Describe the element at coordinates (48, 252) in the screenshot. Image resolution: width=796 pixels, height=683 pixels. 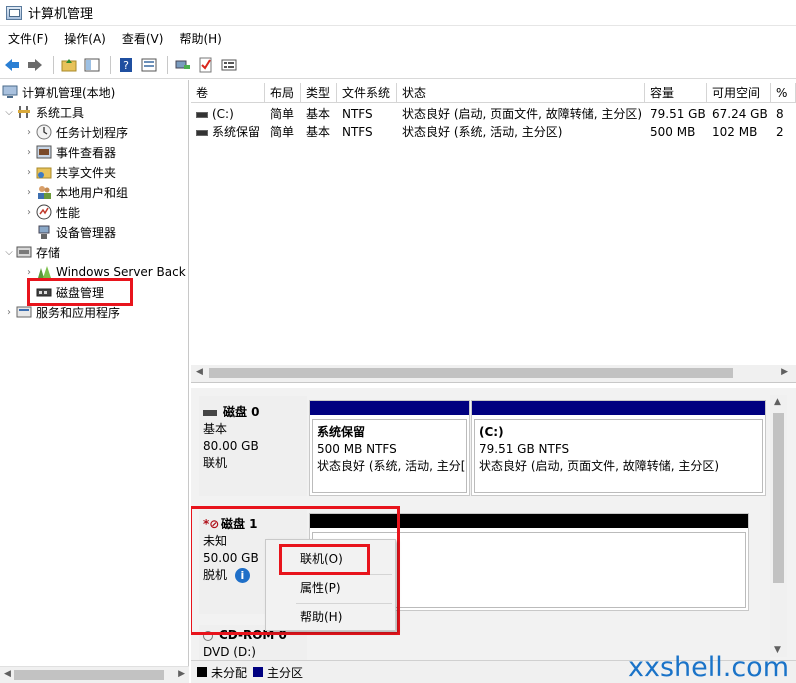
I see `tree-item-label: 存储` at that location.